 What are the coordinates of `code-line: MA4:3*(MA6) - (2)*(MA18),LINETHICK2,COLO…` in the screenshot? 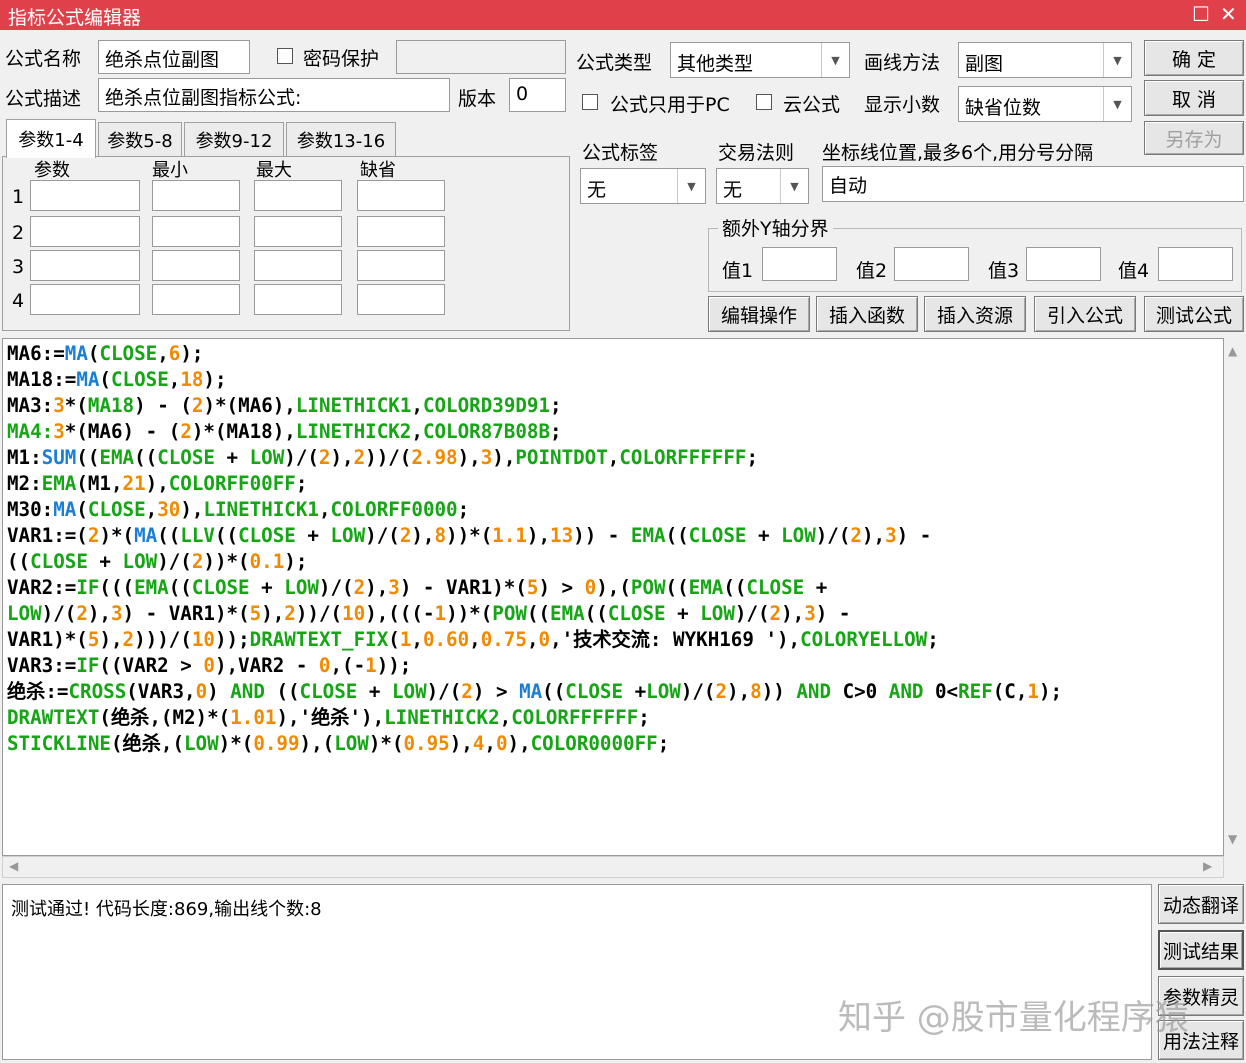 It's located at (534, 432).